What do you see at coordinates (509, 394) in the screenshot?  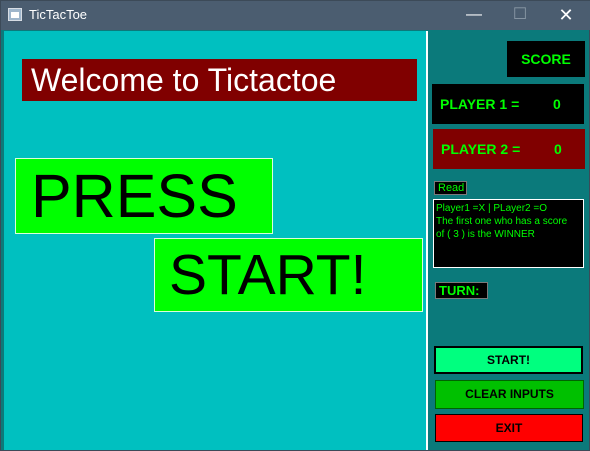 I see `clear-inputs-button: CLEAR INPUTS` at bounding box center [509, 394].